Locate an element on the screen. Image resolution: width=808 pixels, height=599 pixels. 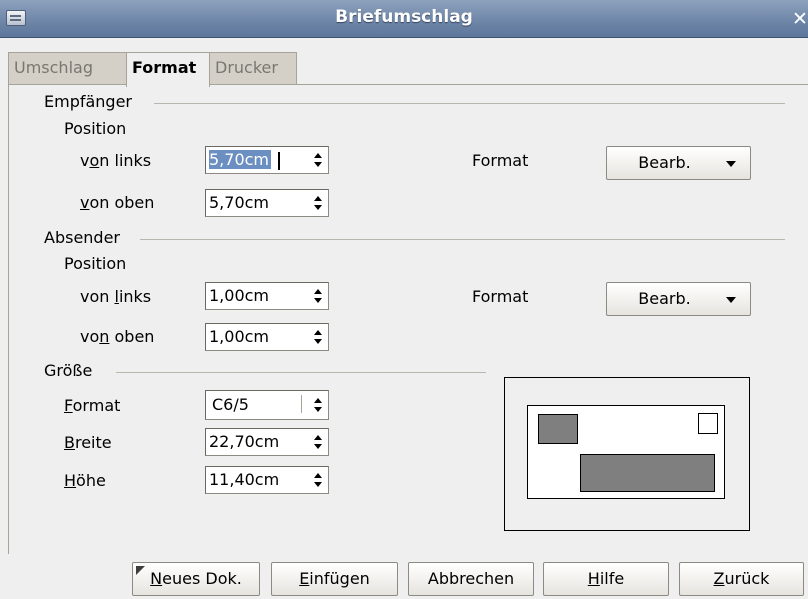
recipient-section-title: Empfänger is located at coordinates (88, 101).